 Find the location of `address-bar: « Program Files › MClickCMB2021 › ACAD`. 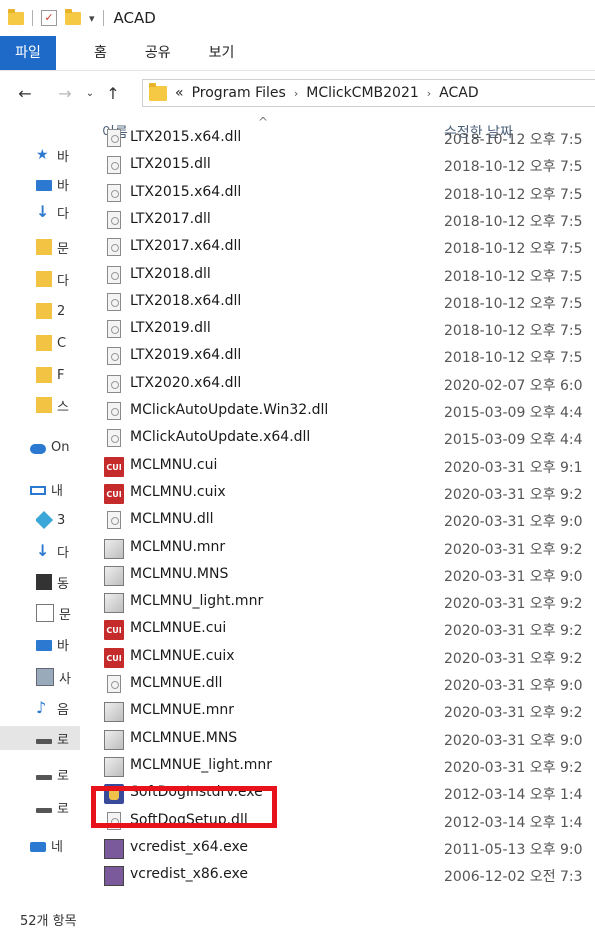

address-bar: « Program Files › MClickCMB2021 › ACAD is located at coordinates (368, 93).